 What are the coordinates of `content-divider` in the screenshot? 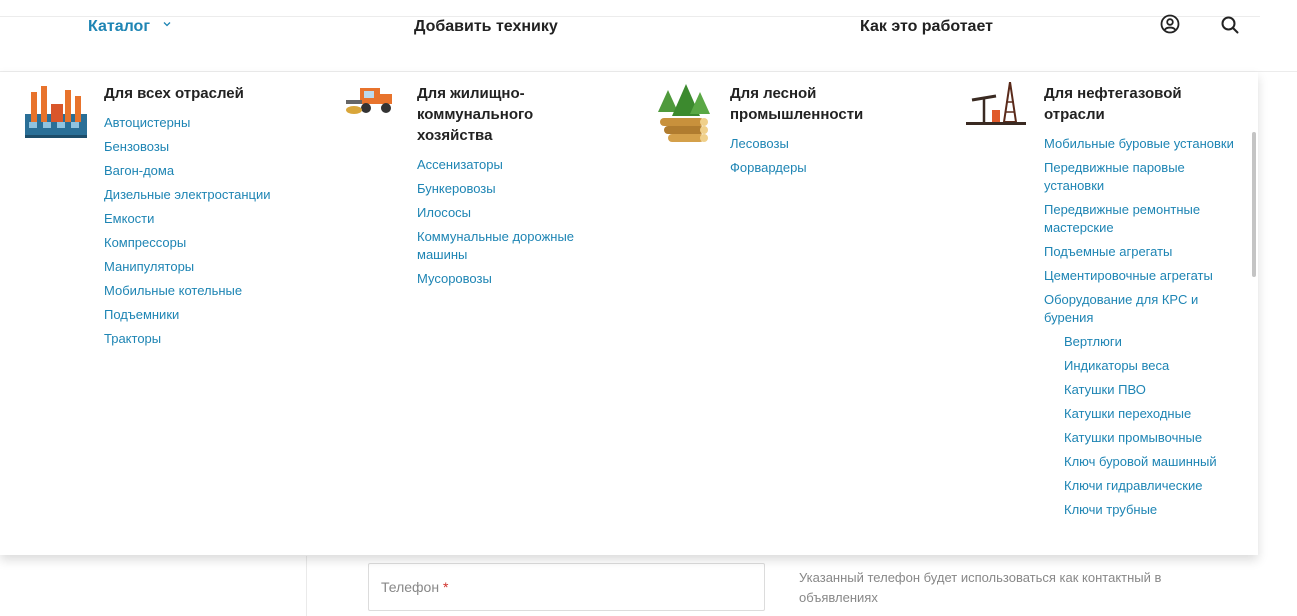 It's located at (306, 586).